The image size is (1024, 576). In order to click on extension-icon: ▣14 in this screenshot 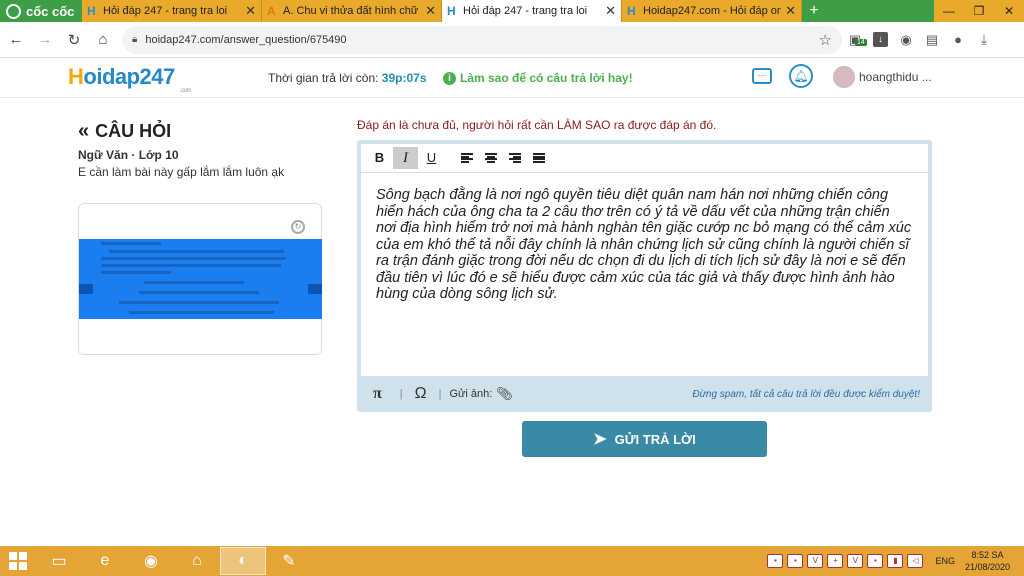, I will do `click(855, 40)`.